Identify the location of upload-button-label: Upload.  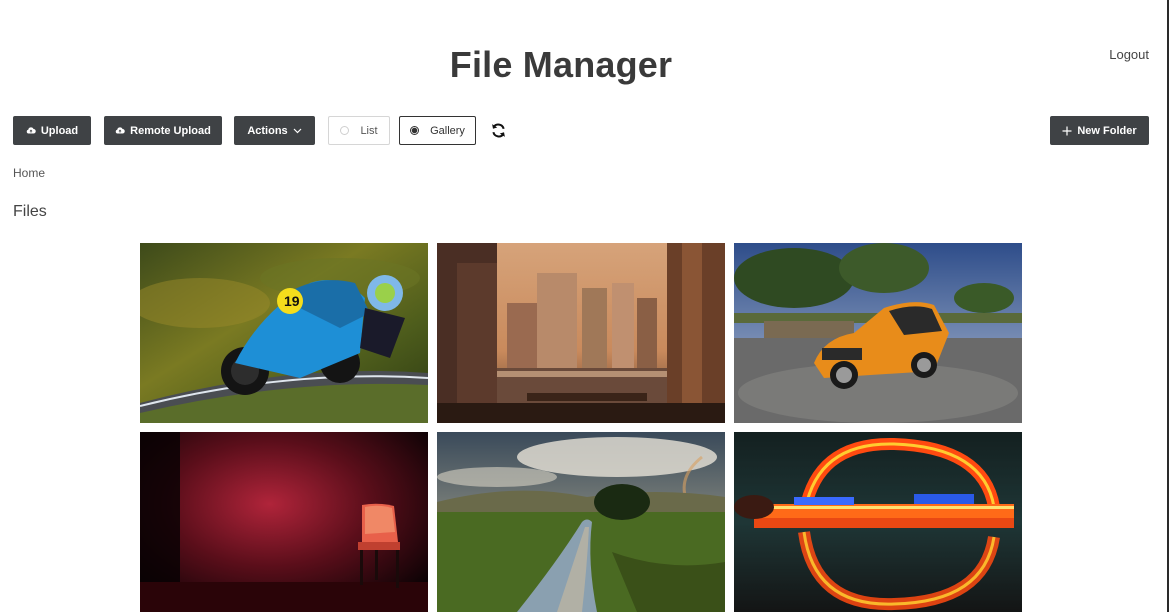
(59, 130).